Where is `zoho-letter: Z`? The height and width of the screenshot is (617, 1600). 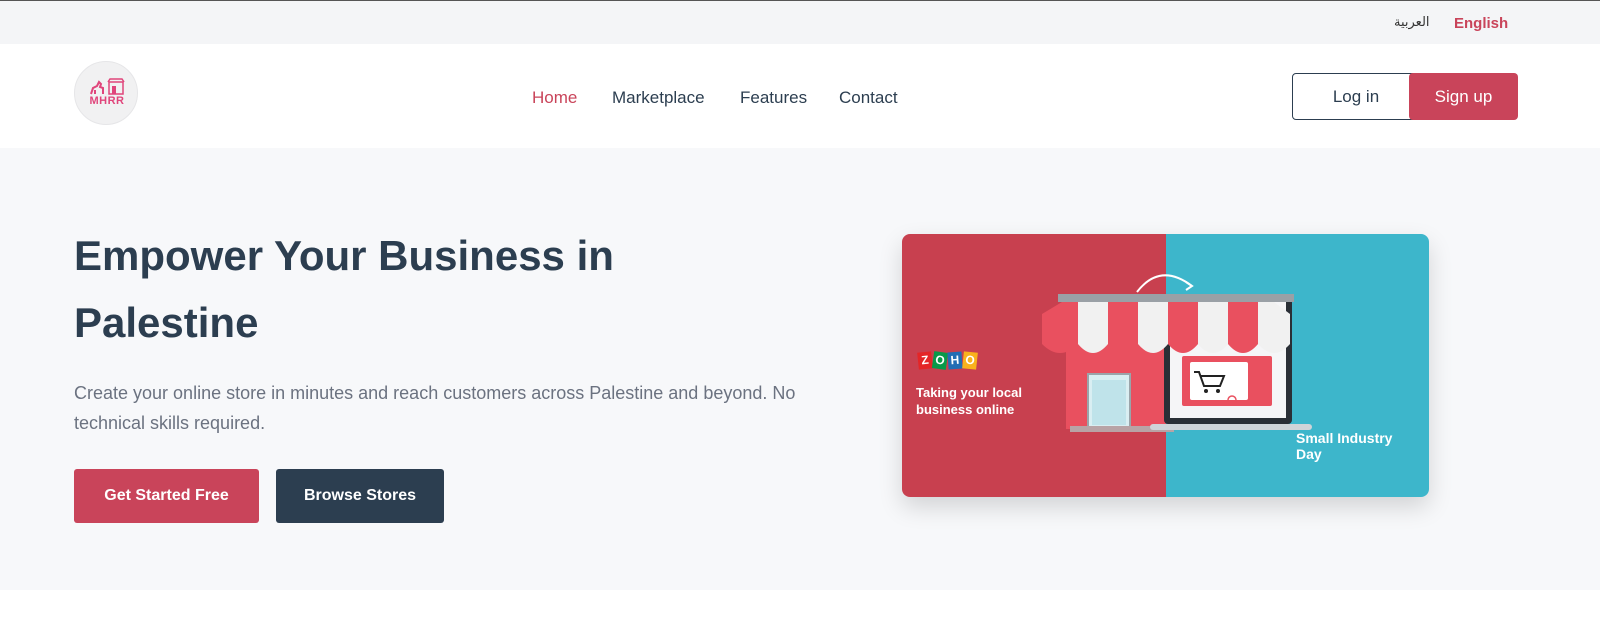 zoho-letter: Z is located at coordinates (925, 360).